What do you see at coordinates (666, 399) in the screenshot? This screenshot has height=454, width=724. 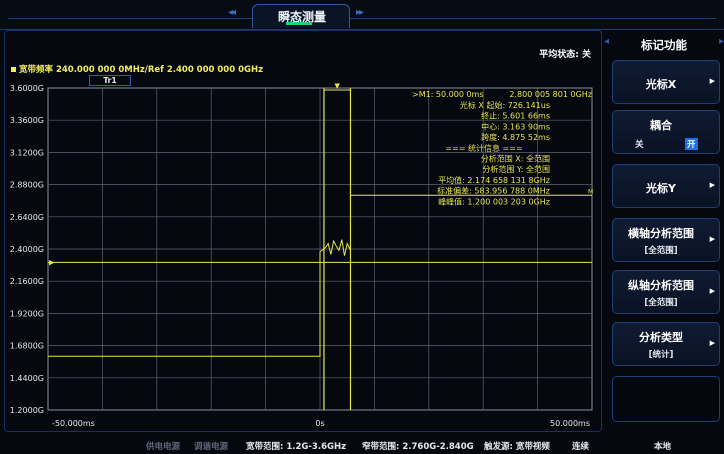 I see `sidebar-empty-slot` at bounding box center [666, 399].